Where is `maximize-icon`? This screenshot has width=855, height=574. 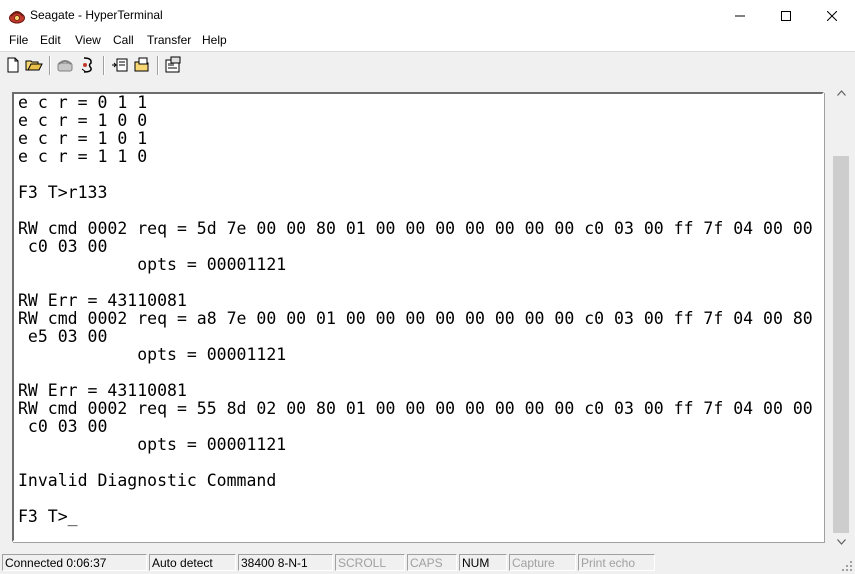
maximize-icon is located at coordinates (786, 15).